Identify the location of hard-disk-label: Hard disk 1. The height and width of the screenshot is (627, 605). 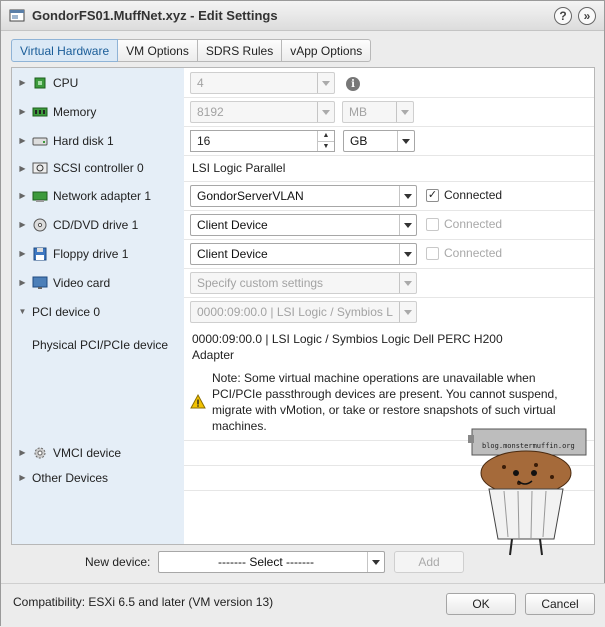
(83, 140).